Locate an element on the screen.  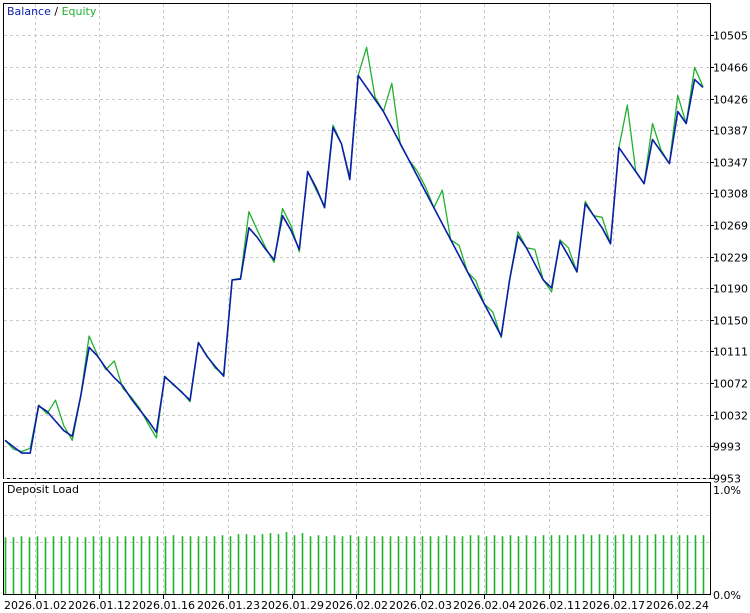
y-tick-label: 10111 is located at coordinates (730, 352).